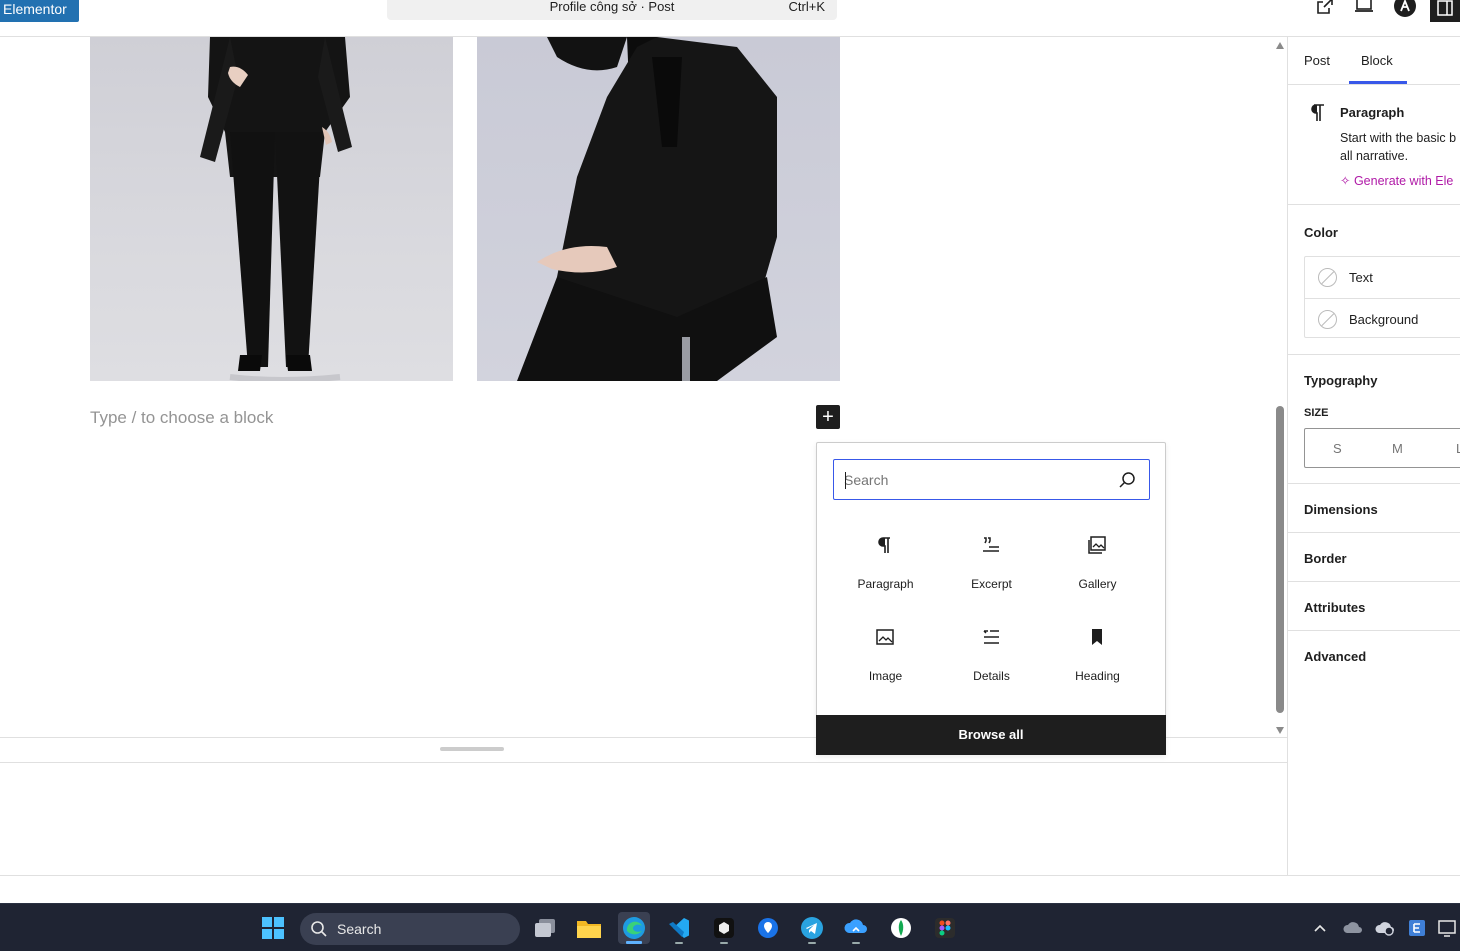 This screenshot has height=951, width=1460. Describe the element at coordinates (1417, 928) in the screenshot. I see `app-tray-icon` at that location.